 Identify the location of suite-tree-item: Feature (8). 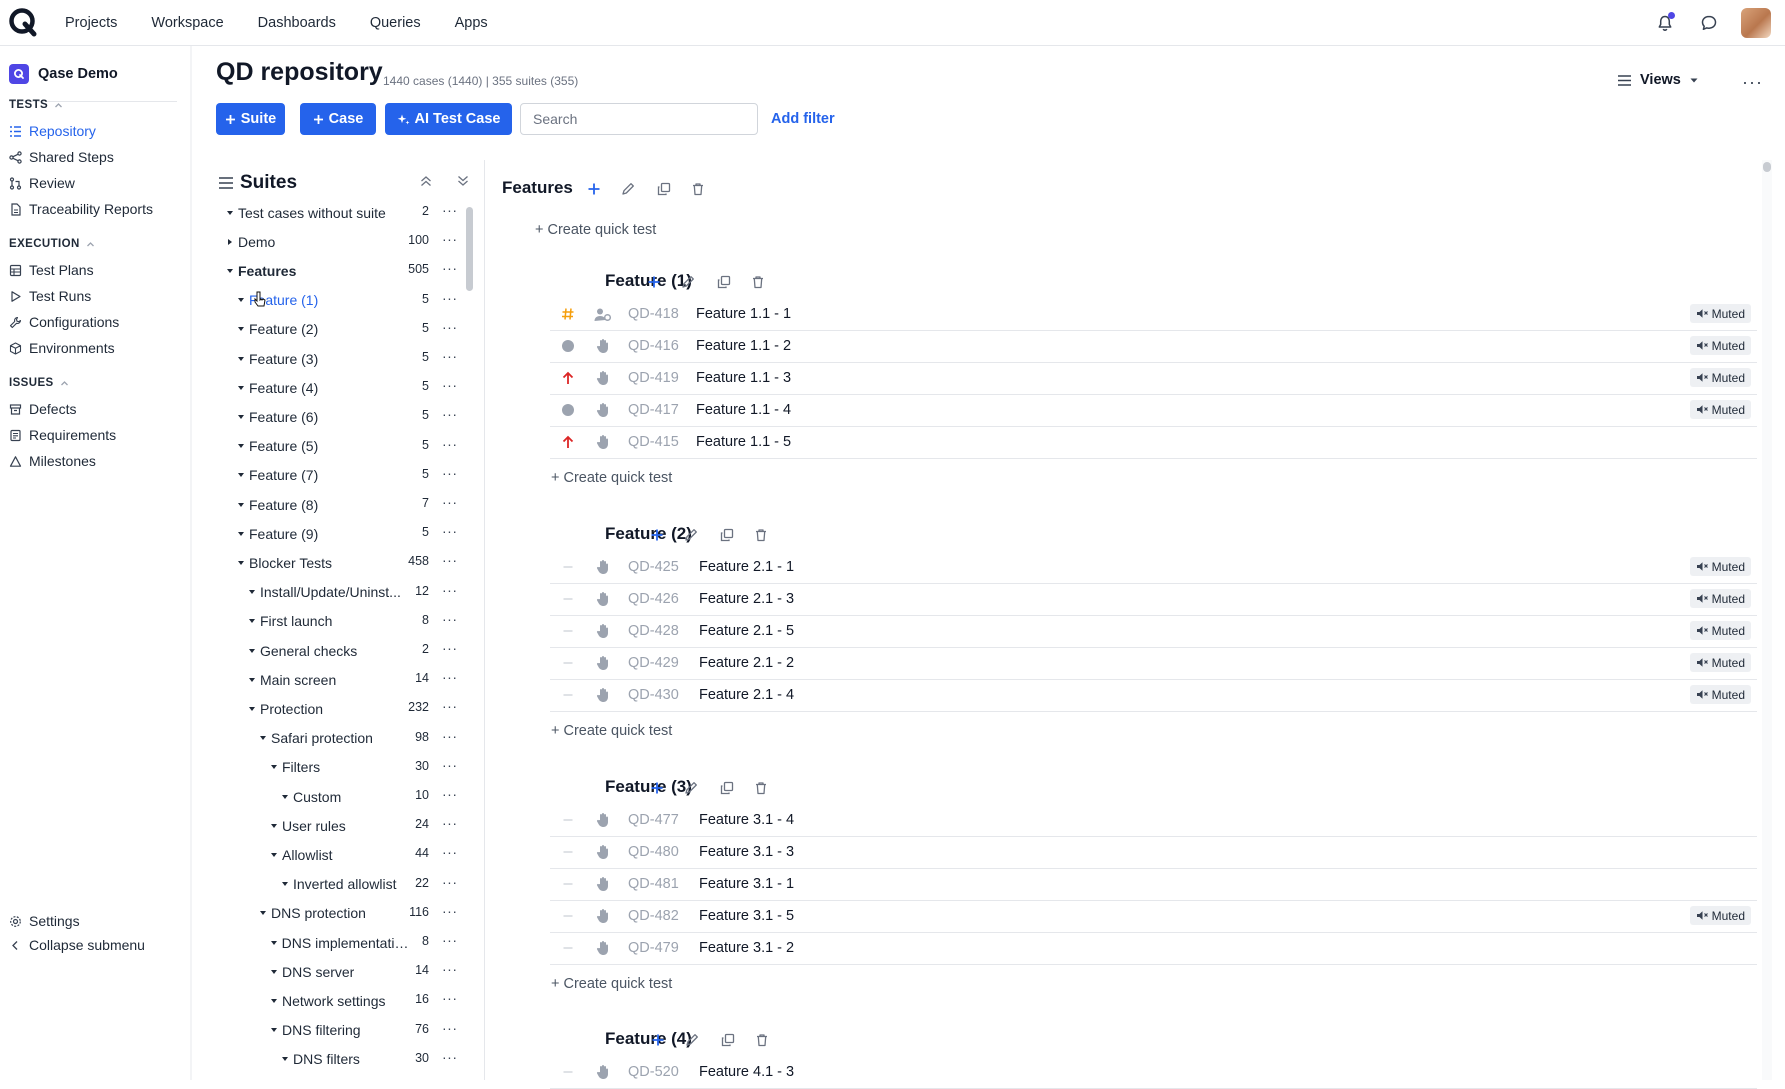
(322, 504).